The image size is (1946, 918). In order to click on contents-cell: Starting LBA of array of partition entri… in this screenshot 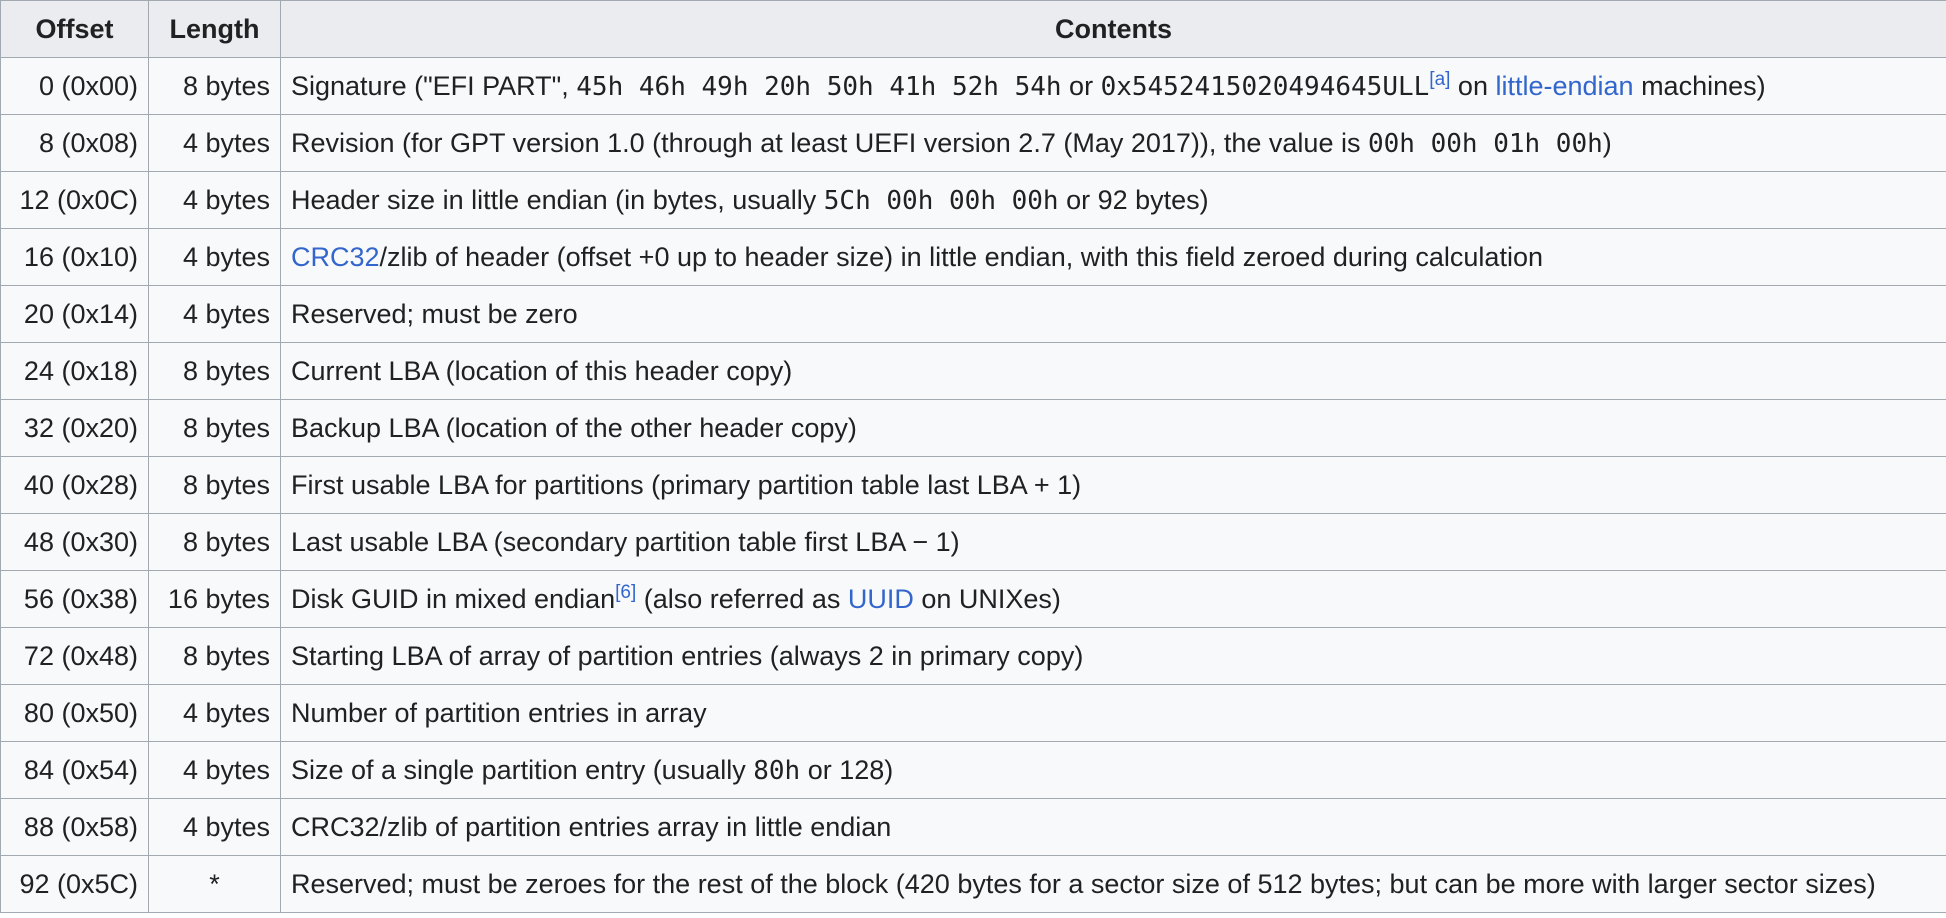, I will do `click(1113, 656)`.